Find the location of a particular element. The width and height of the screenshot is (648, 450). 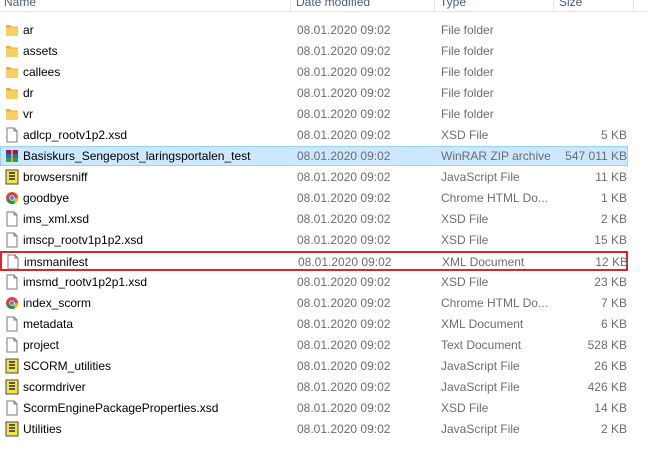

column-header-size: Size is located at coordinates (570, 5).